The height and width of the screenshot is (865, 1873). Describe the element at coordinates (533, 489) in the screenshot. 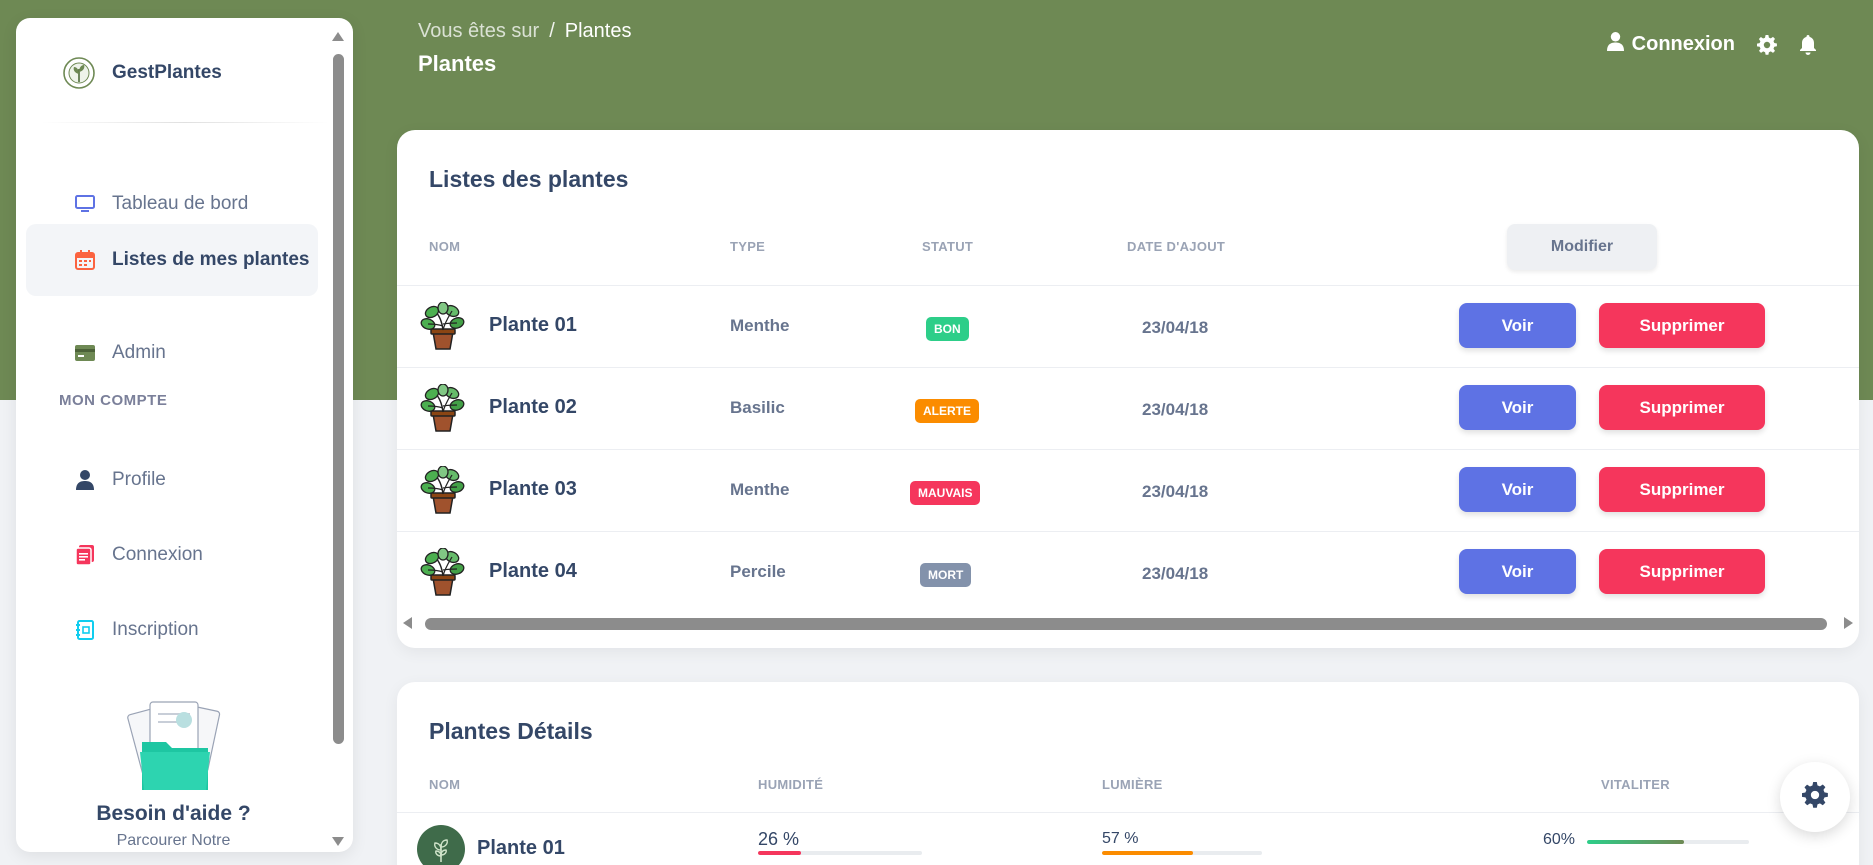

I see `plant-name: Plante 03` at that location.